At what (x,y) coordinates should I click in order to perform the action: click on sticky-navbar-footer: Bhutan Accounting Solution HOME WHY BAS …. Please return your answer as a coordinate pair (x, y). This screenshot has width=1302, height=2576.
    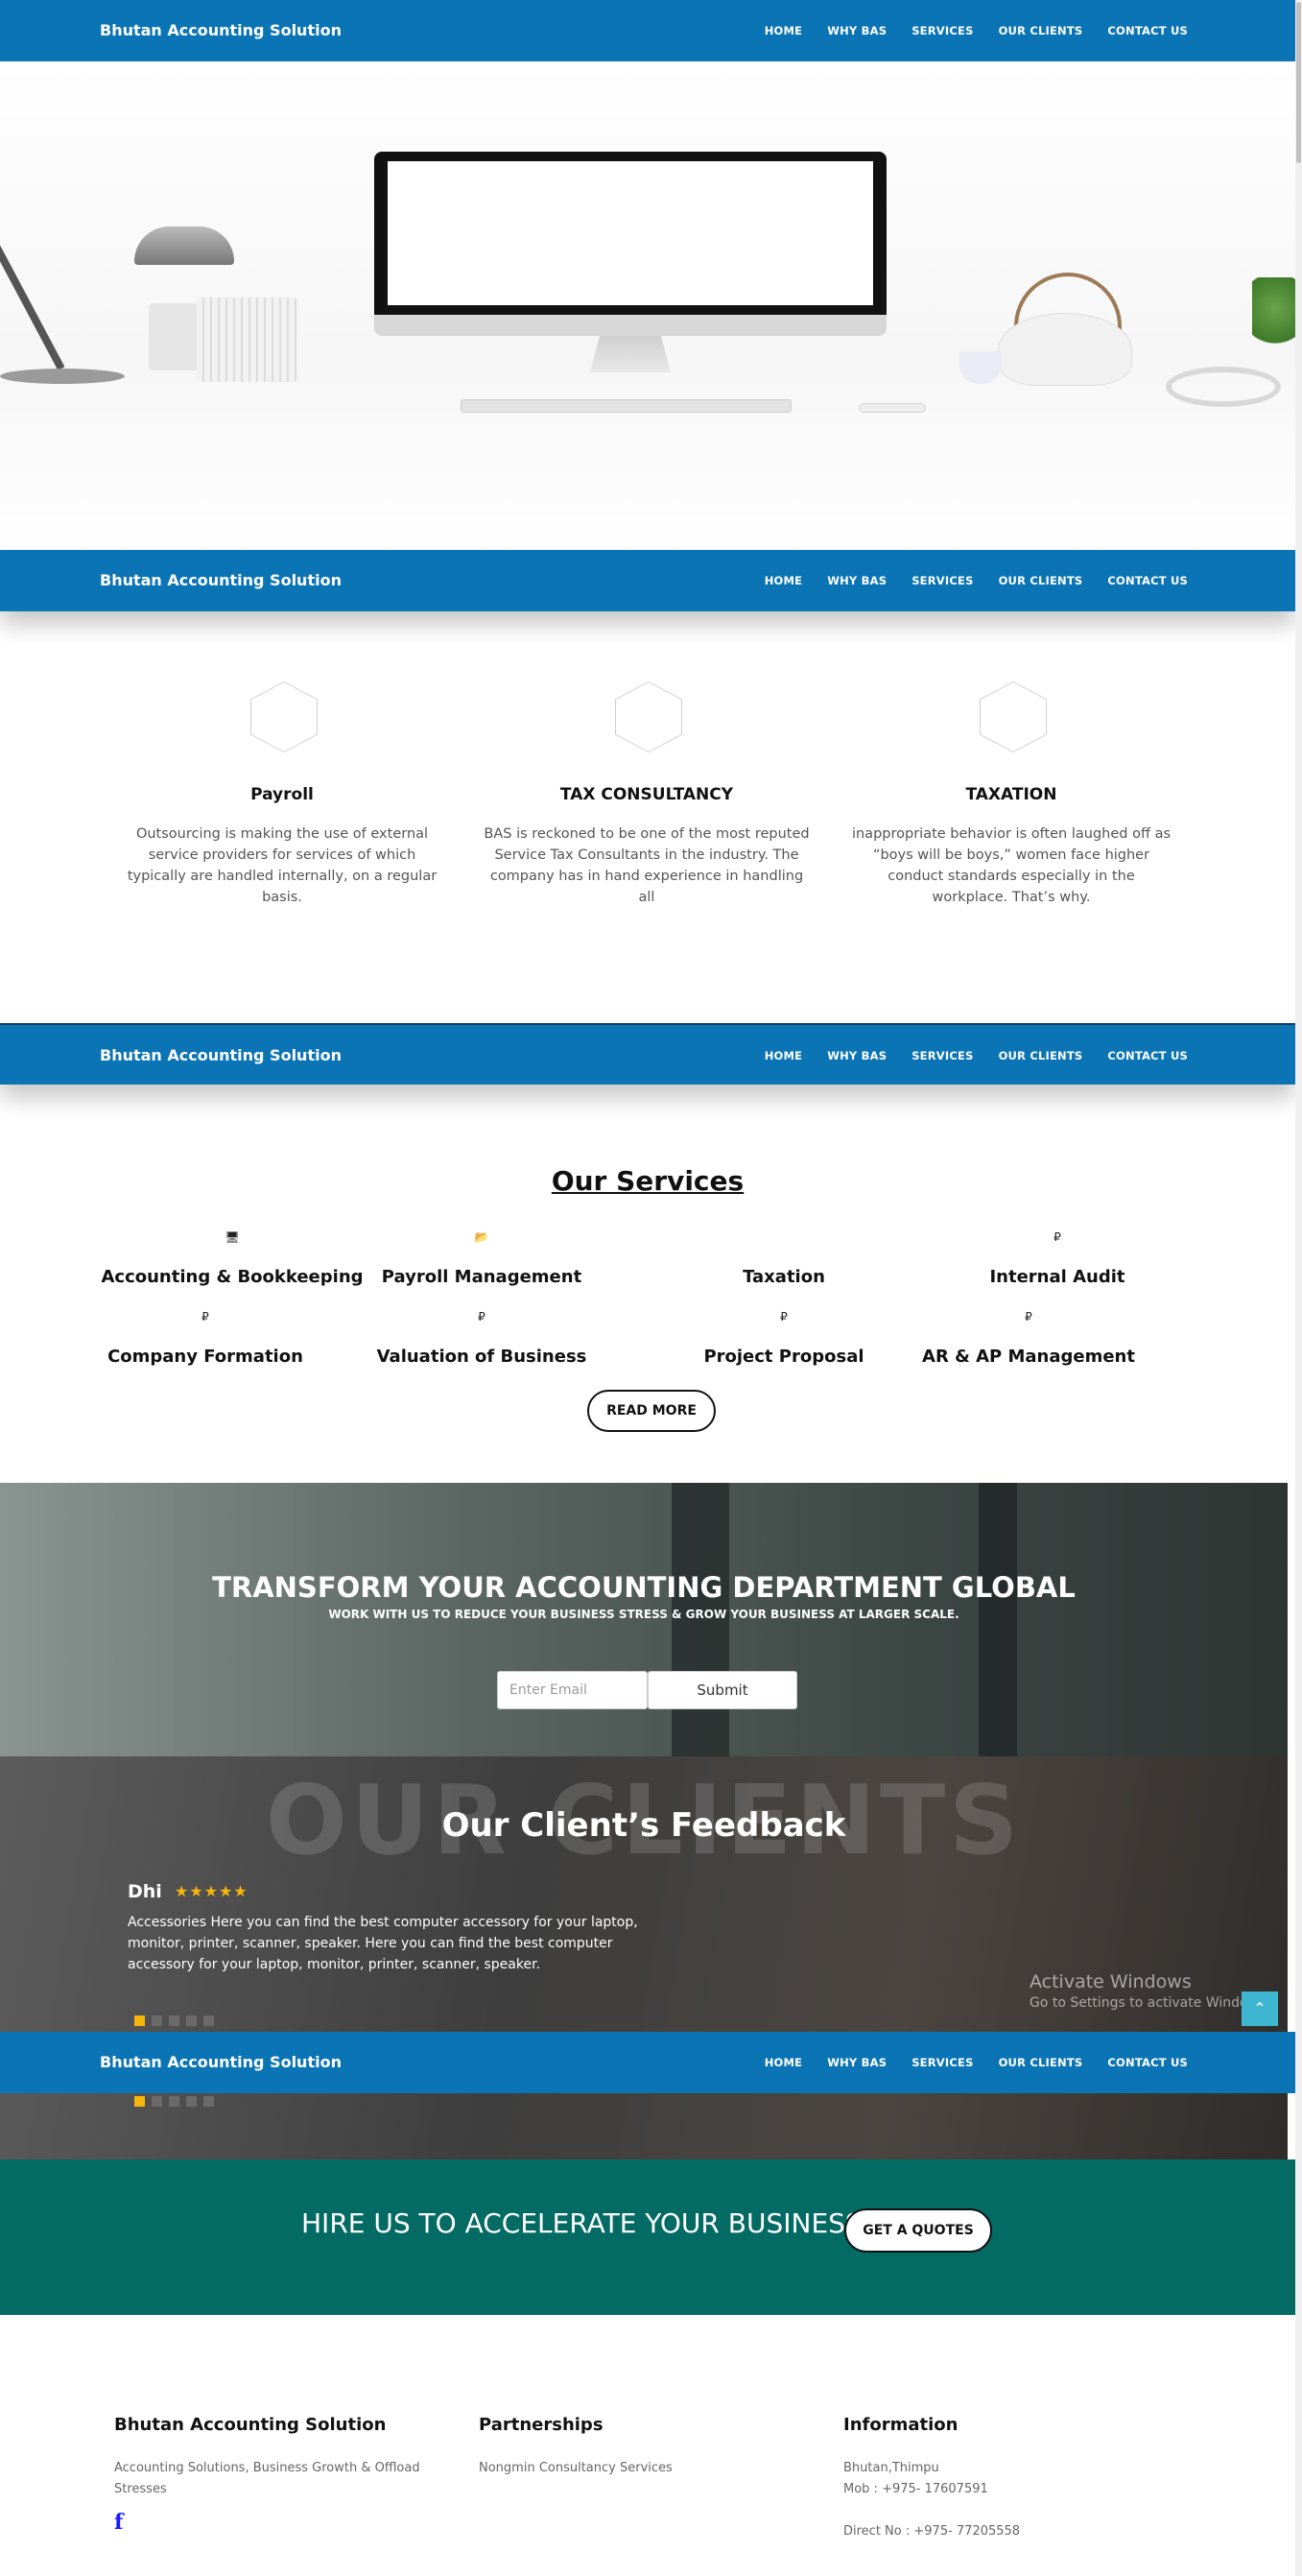
    Looking at the image, I should click on (647, 2062).